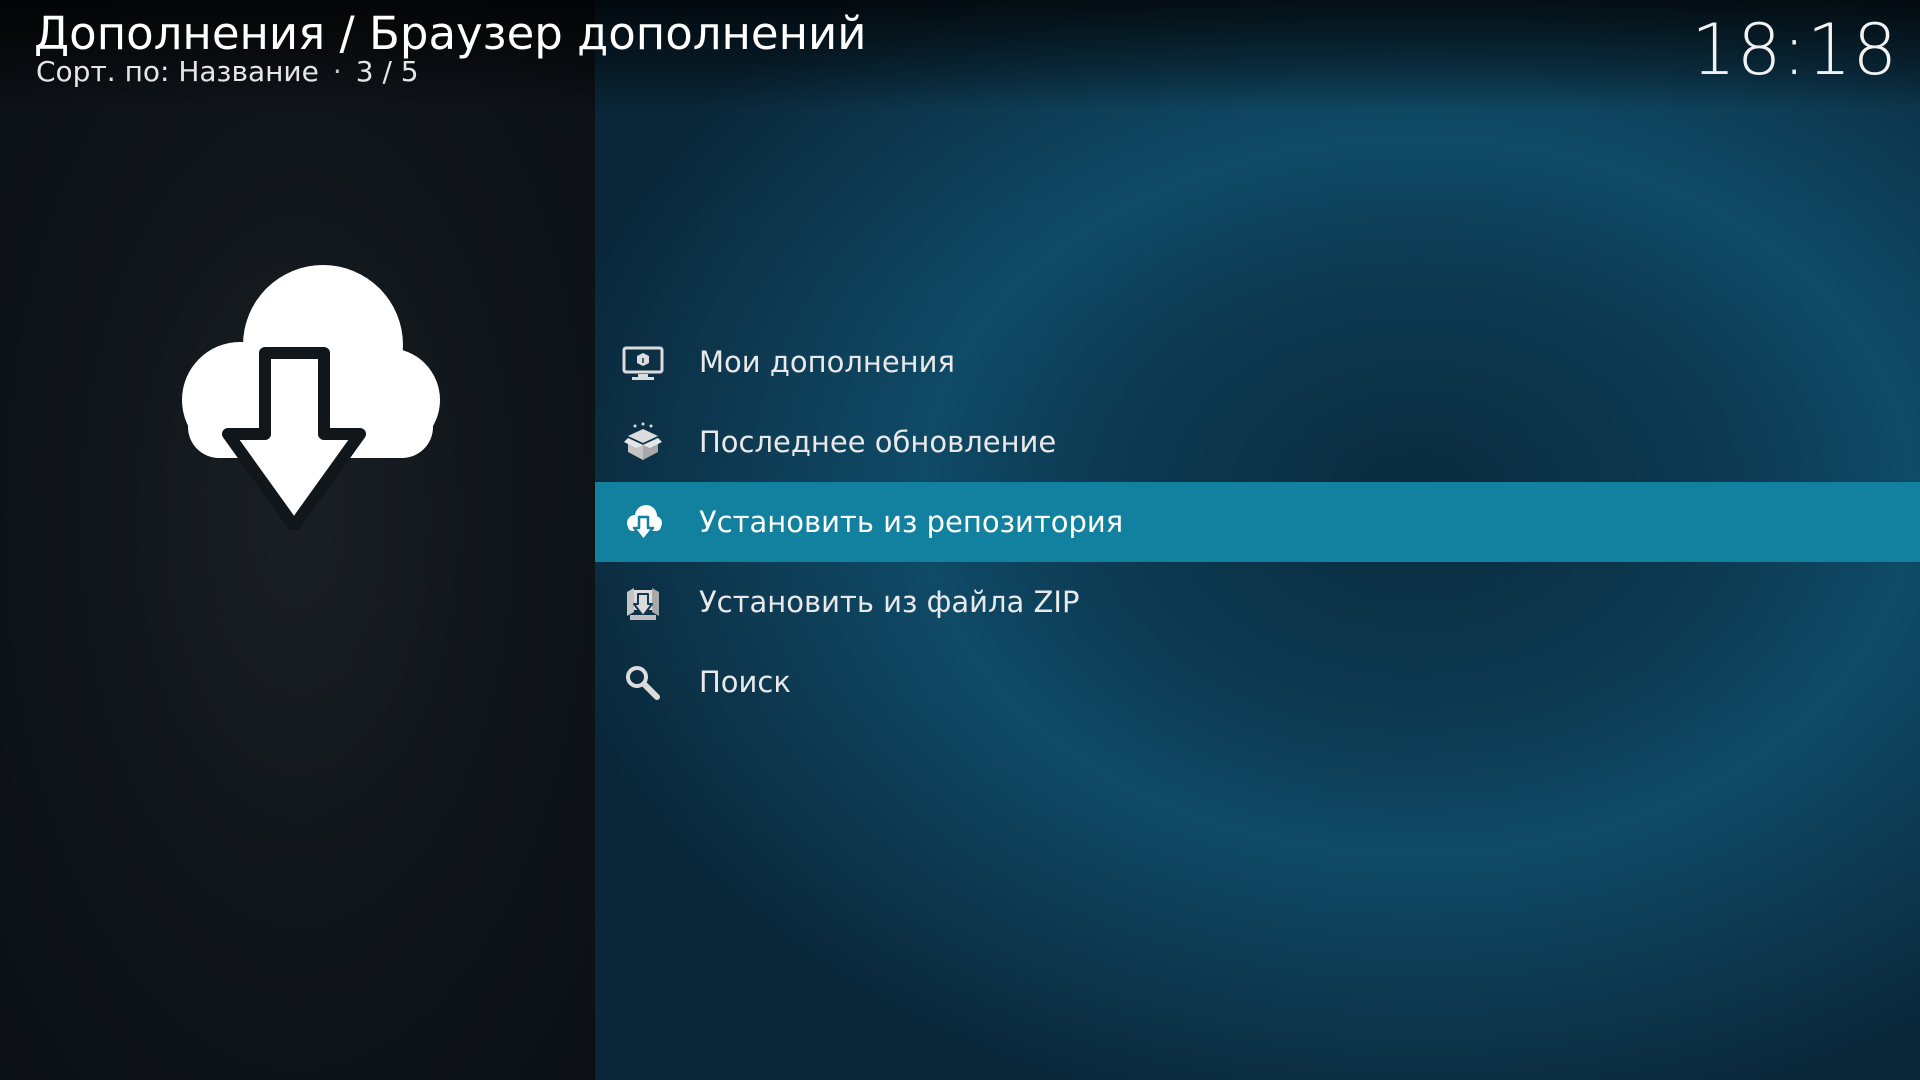 This screenshot has width=1920, height=1080. I want to click on menu-item-search: Поиск, so click(1257, 682).